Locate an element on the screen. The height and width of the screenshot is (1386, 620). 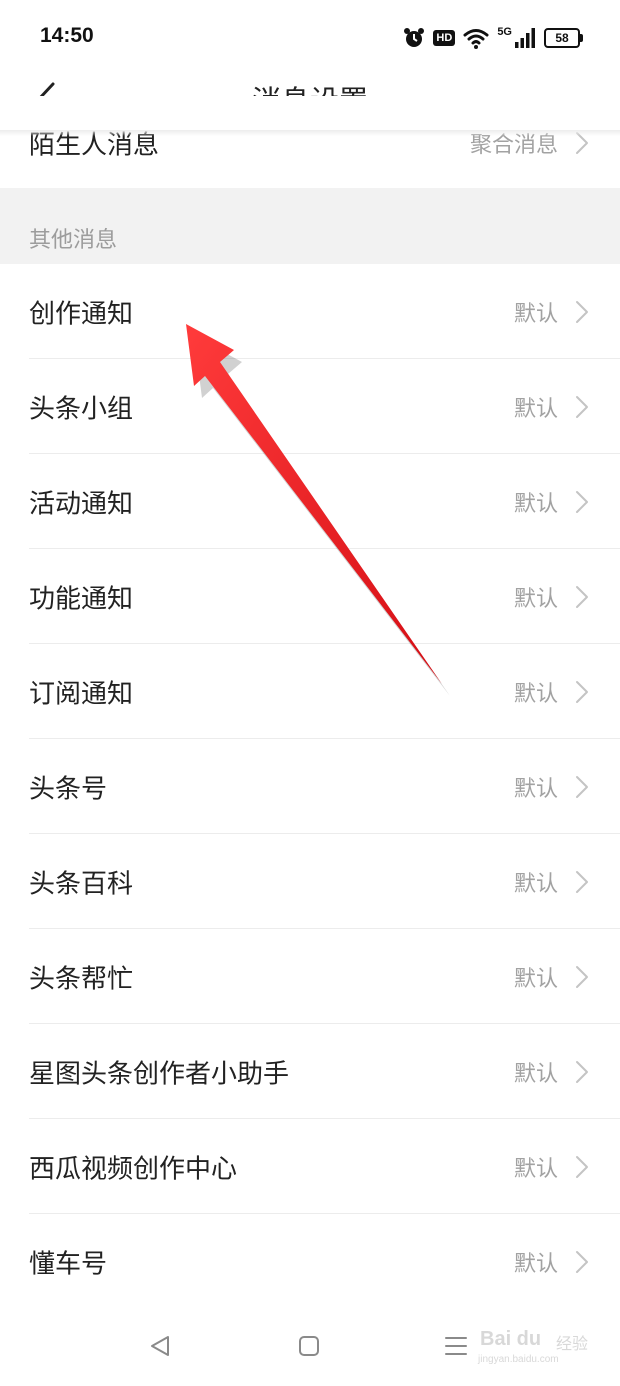
battery-icon: 58 is located at coordinates (563, 38).